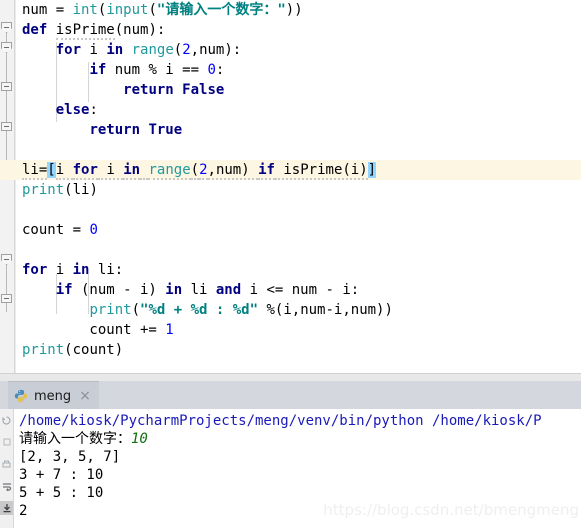 The height and width of the screenshot is (528, 581). I want to click on blog-watermark: https://blog.csdn.net/bmengmeng, so click(451, 510).